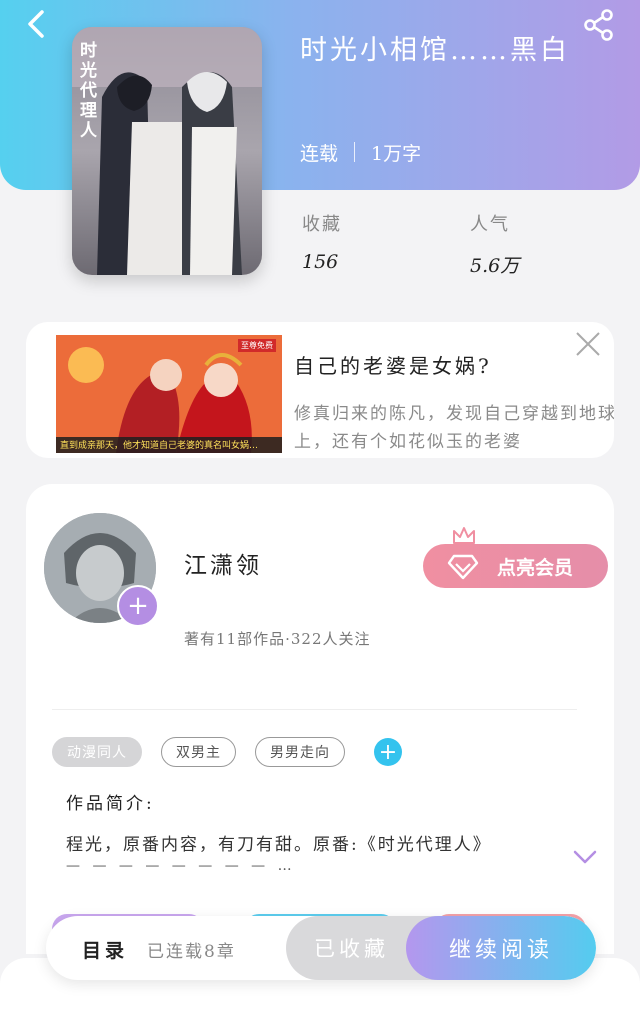 The image size is (640, 1016). I want to click on tag-list: 动漫同人 双男主 男男走向 +, so click(227, 752).